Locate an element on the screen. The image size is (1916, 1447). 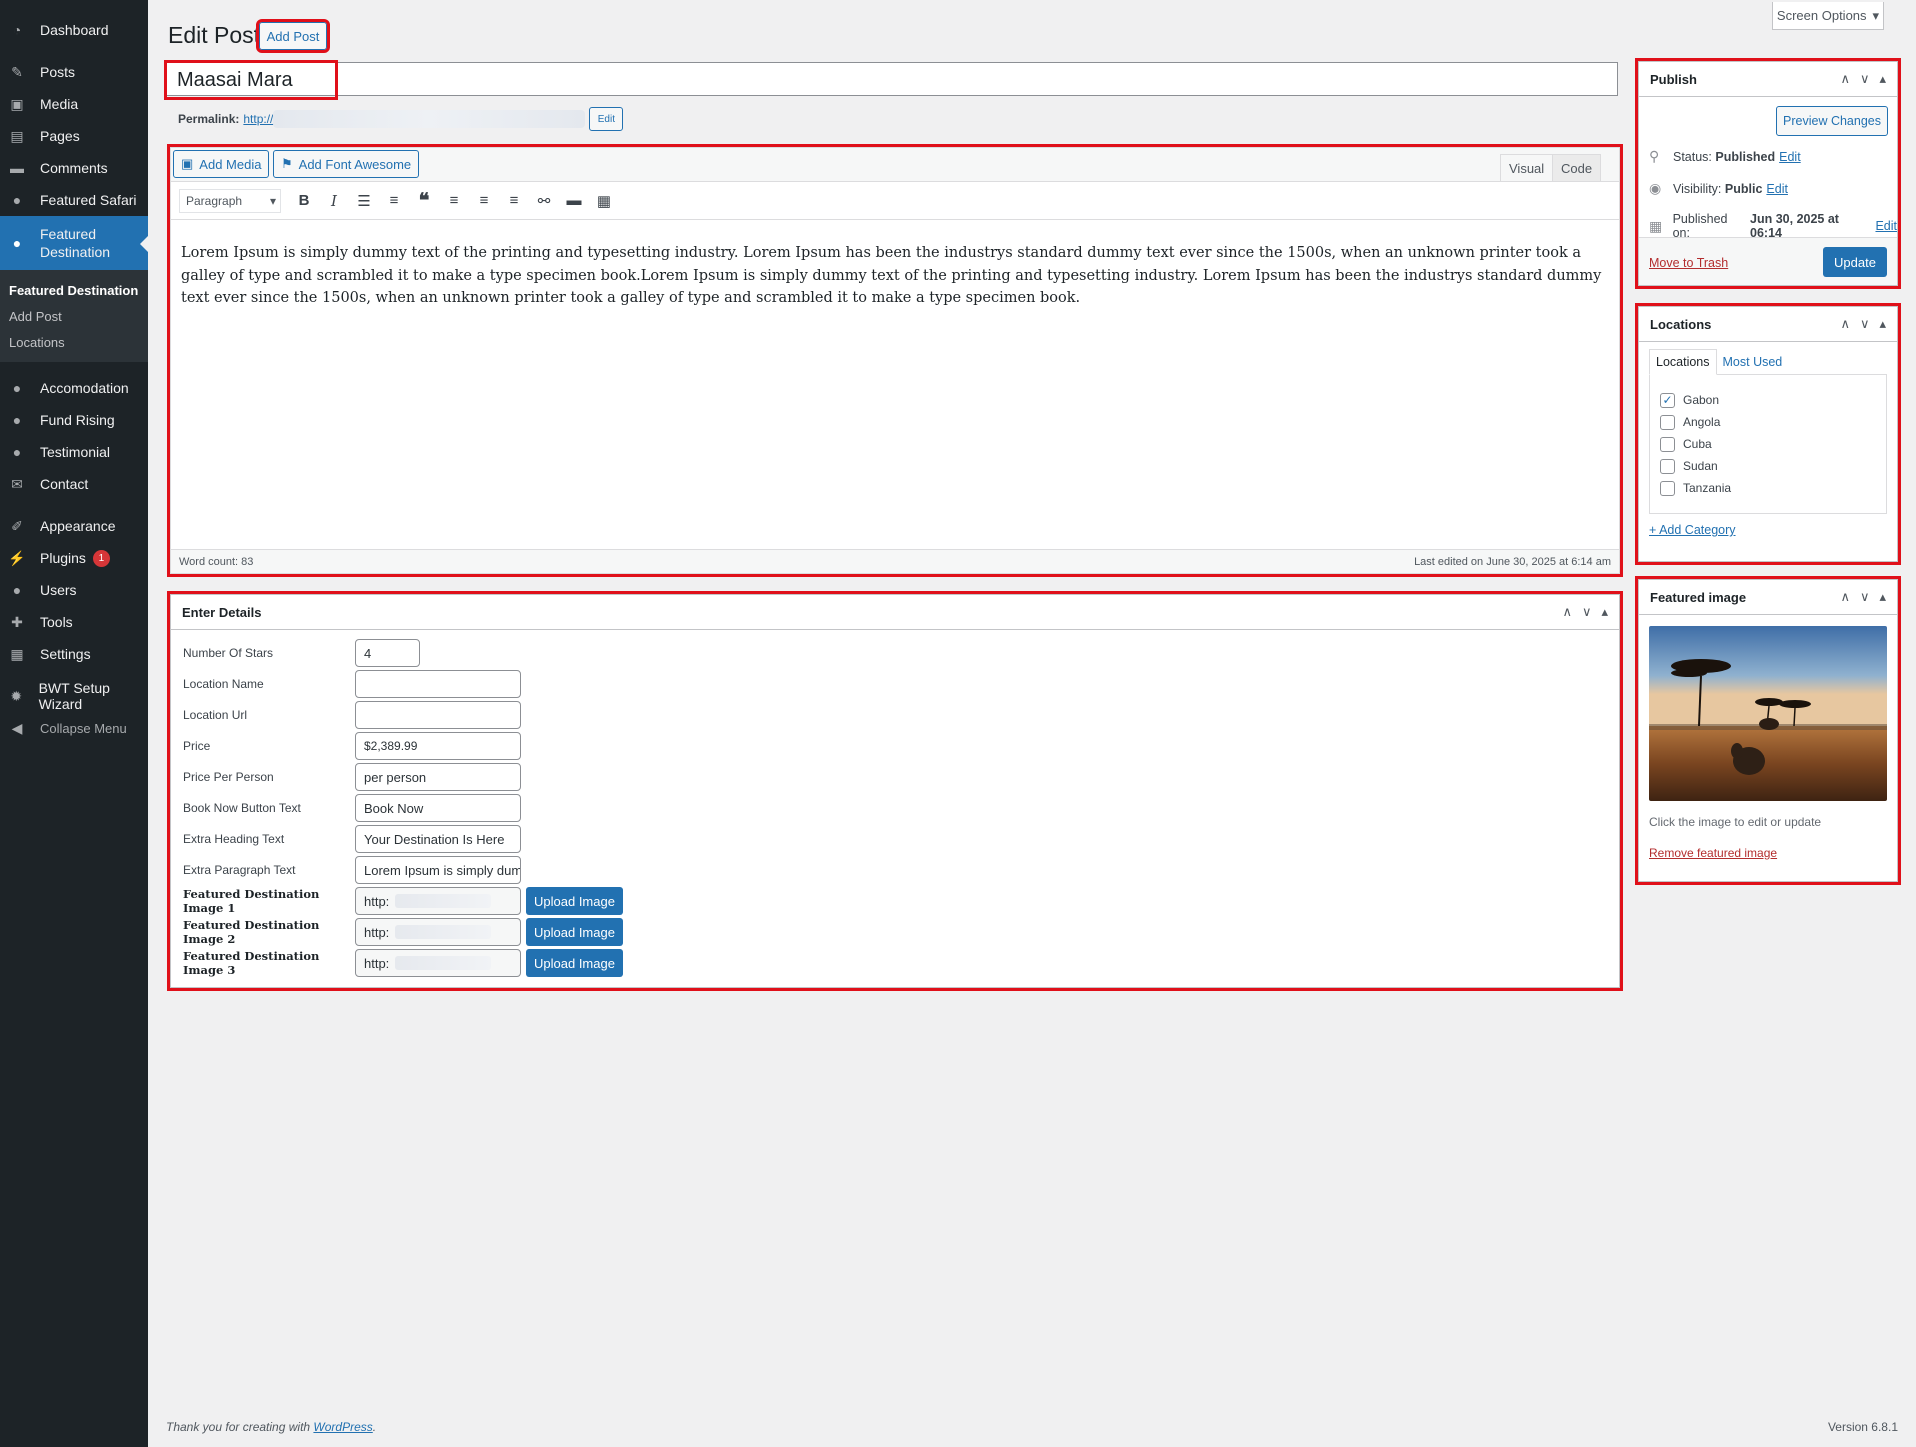
remove-featured-image-link: Remove featured image is located at coordinates (1713, 853).